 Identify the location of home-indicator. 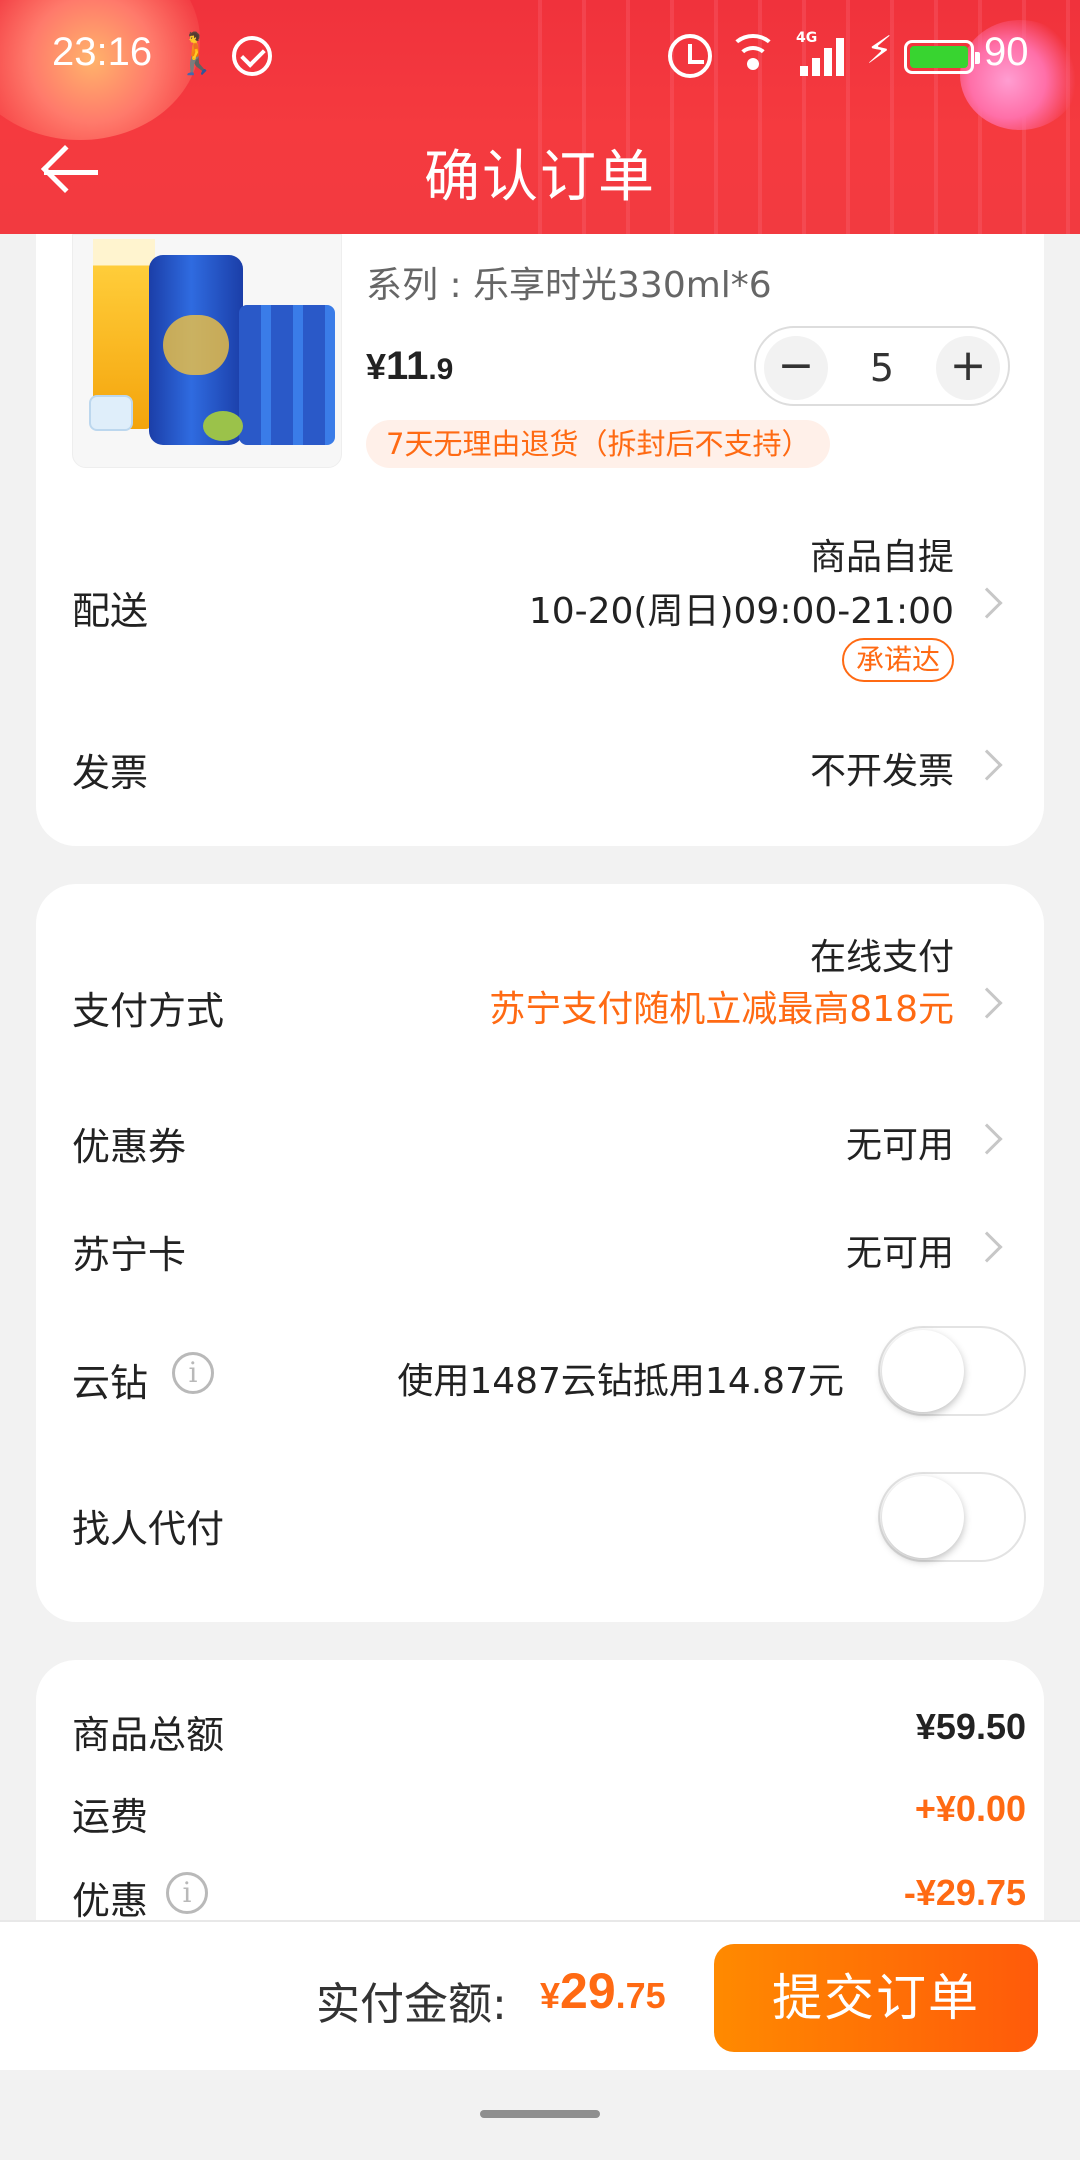
(540, 2114).